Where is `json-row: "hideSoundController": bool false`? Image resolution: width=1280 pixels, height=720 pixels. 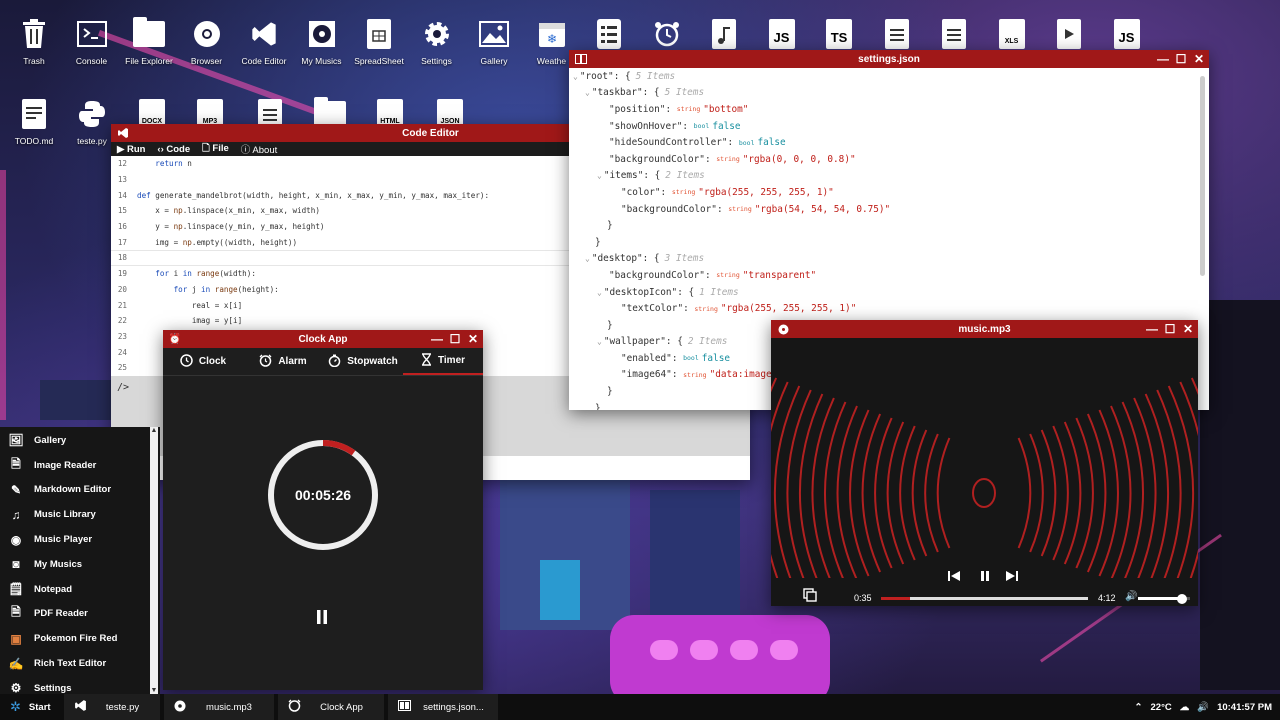 json-row: "hideSoundController": bool false is located at coordinates (891, 142).